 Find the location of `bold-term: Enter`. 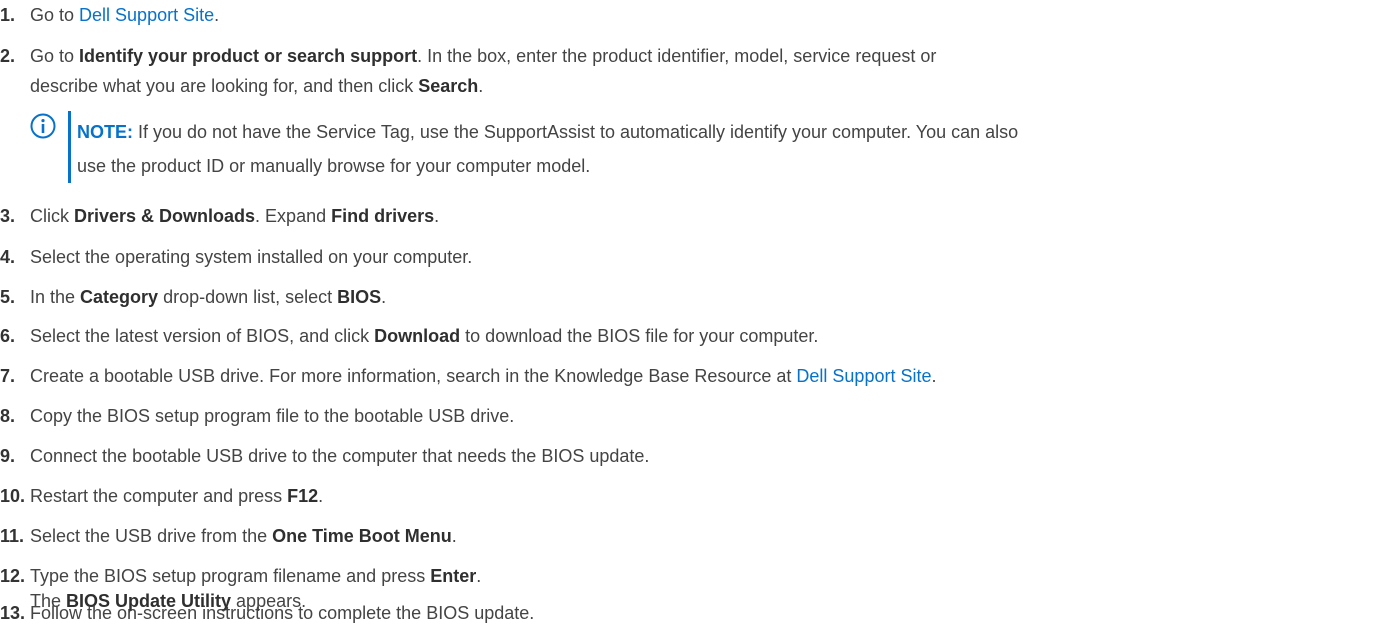

bold-term: Enter is located at coordinates (453, 576).